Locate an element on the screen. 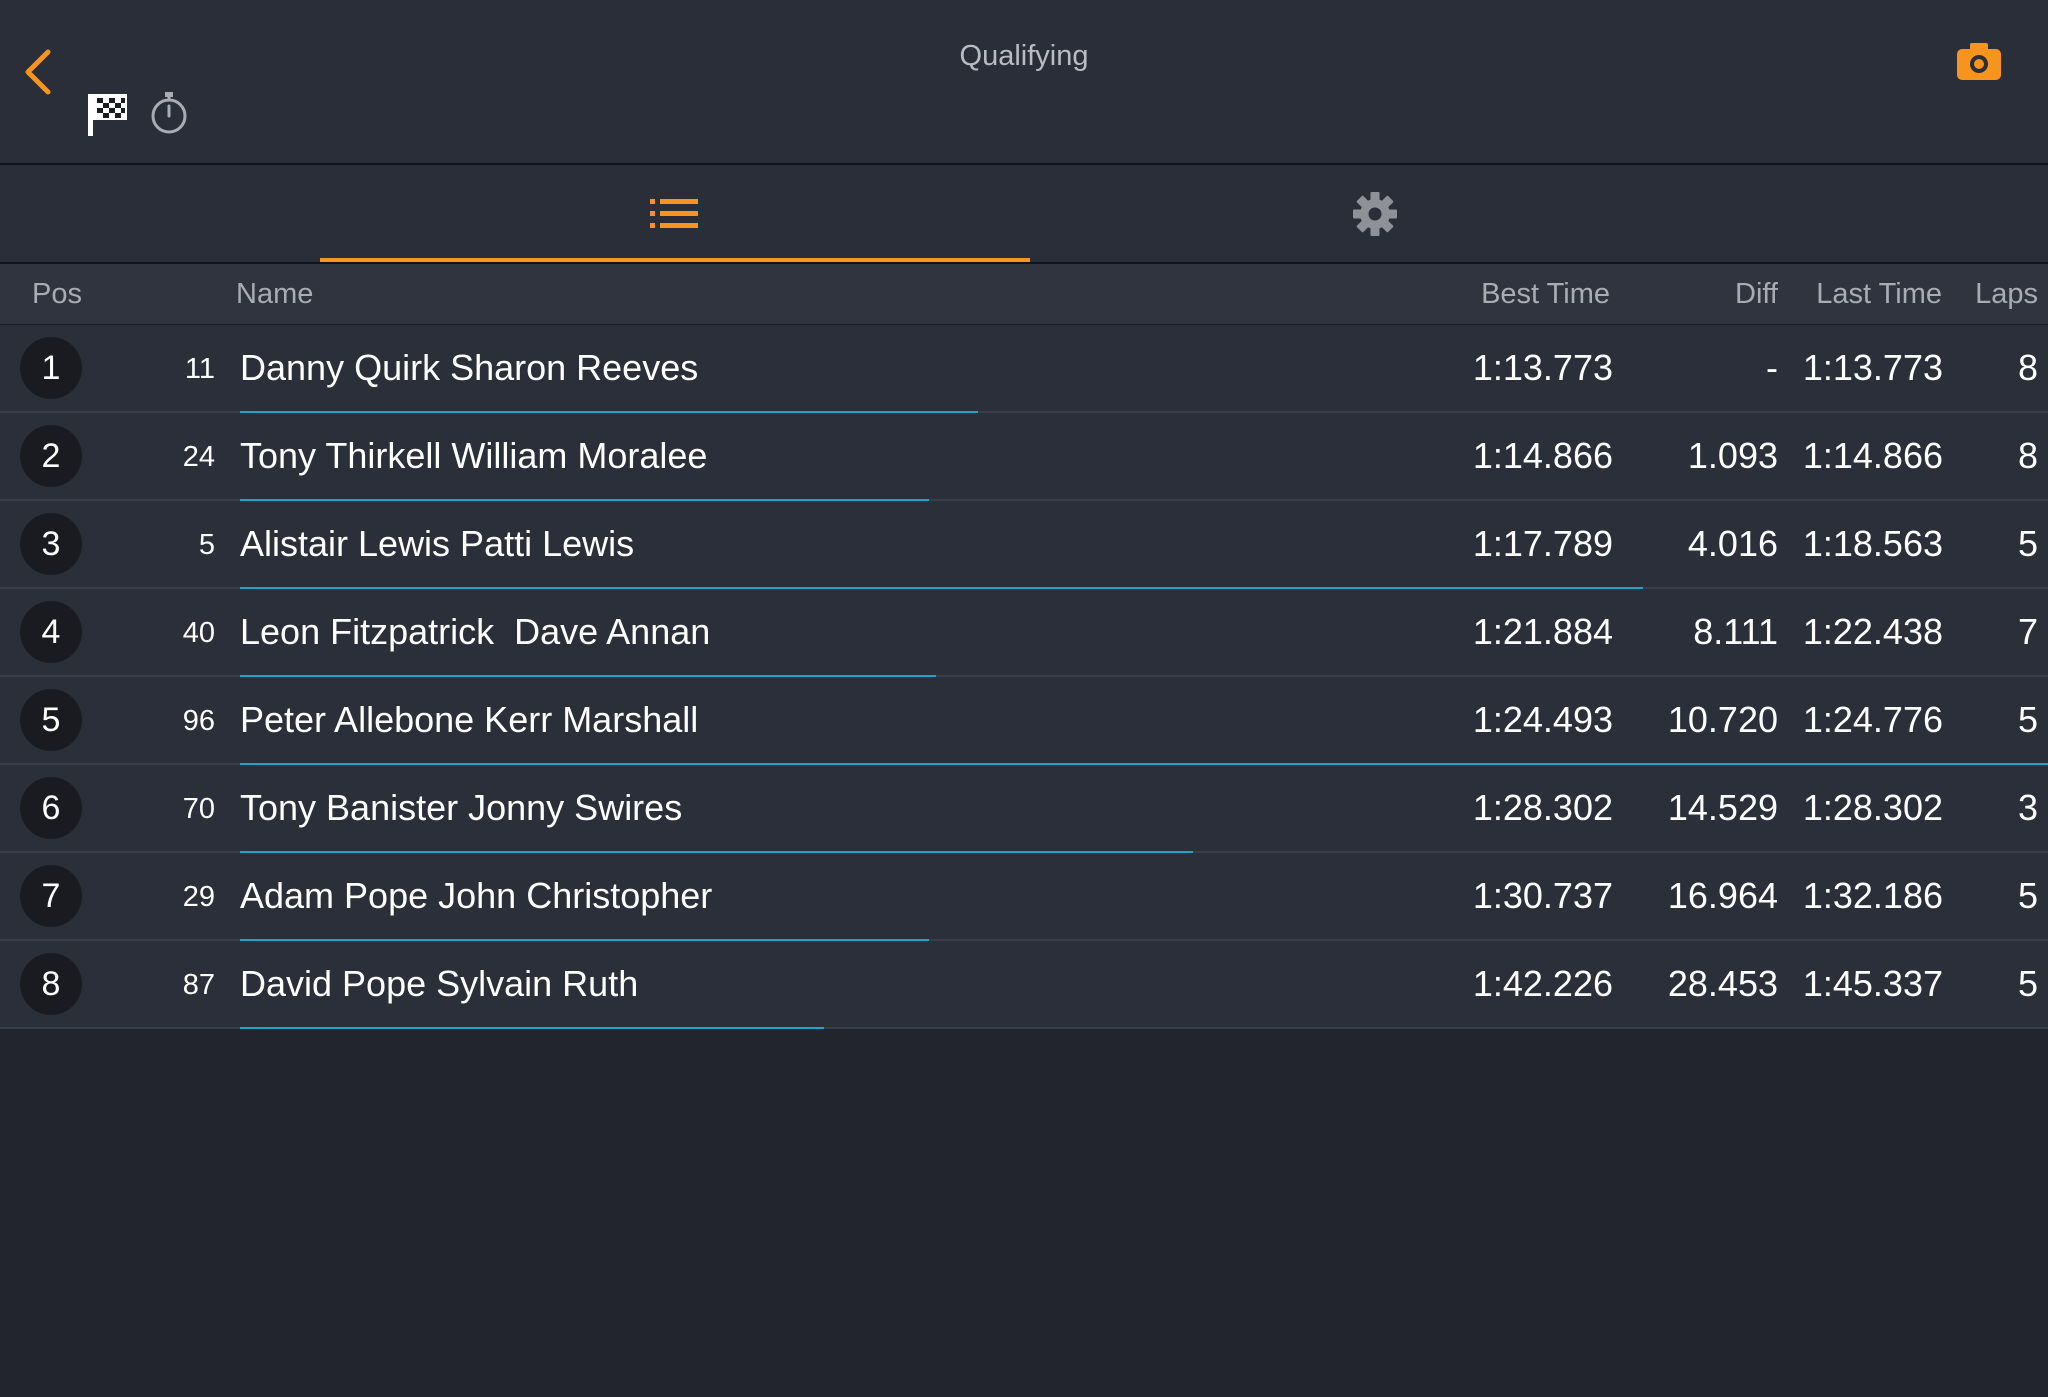 This screenshot has width=2048, height=1397. laps: 3 is located at coordinates (2027, 807).